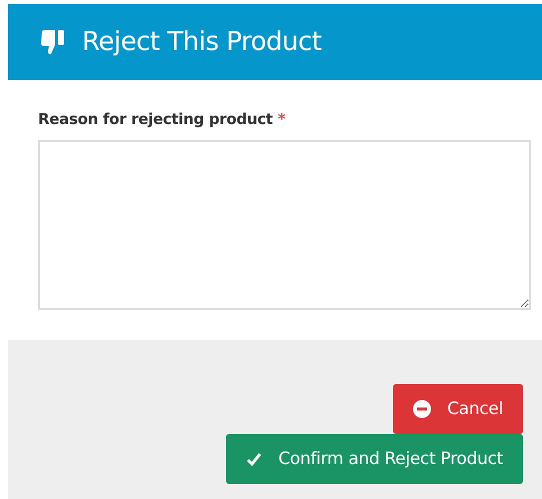 This screenshot has width=542, height=499. What do you see at coordinates (53, 42) in the screenshot?
I see `thumbs-down-icon` at bounding box center [53, 42].